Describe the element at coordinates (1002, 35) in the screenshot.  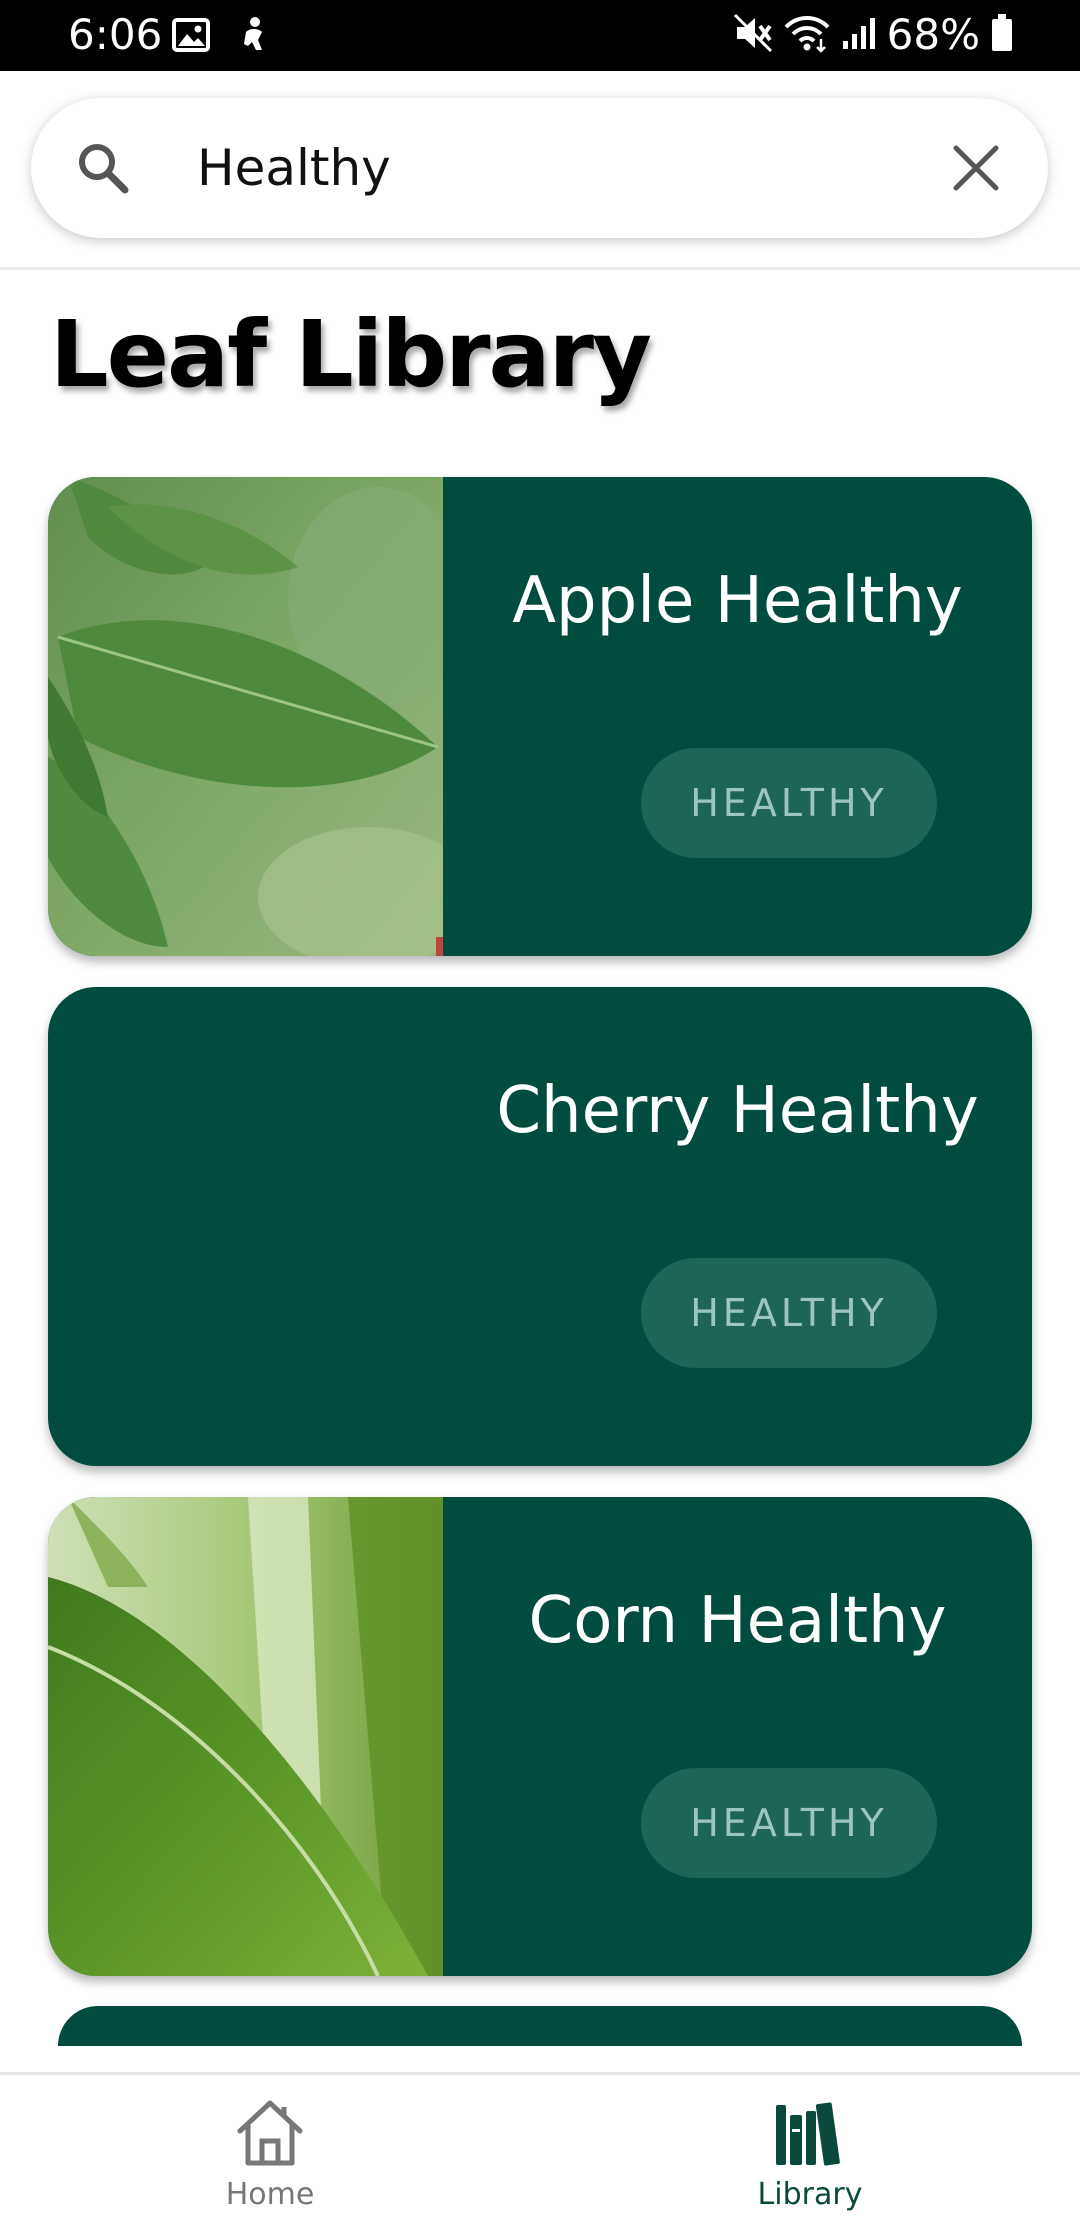
I see `battery-icon` at that location.